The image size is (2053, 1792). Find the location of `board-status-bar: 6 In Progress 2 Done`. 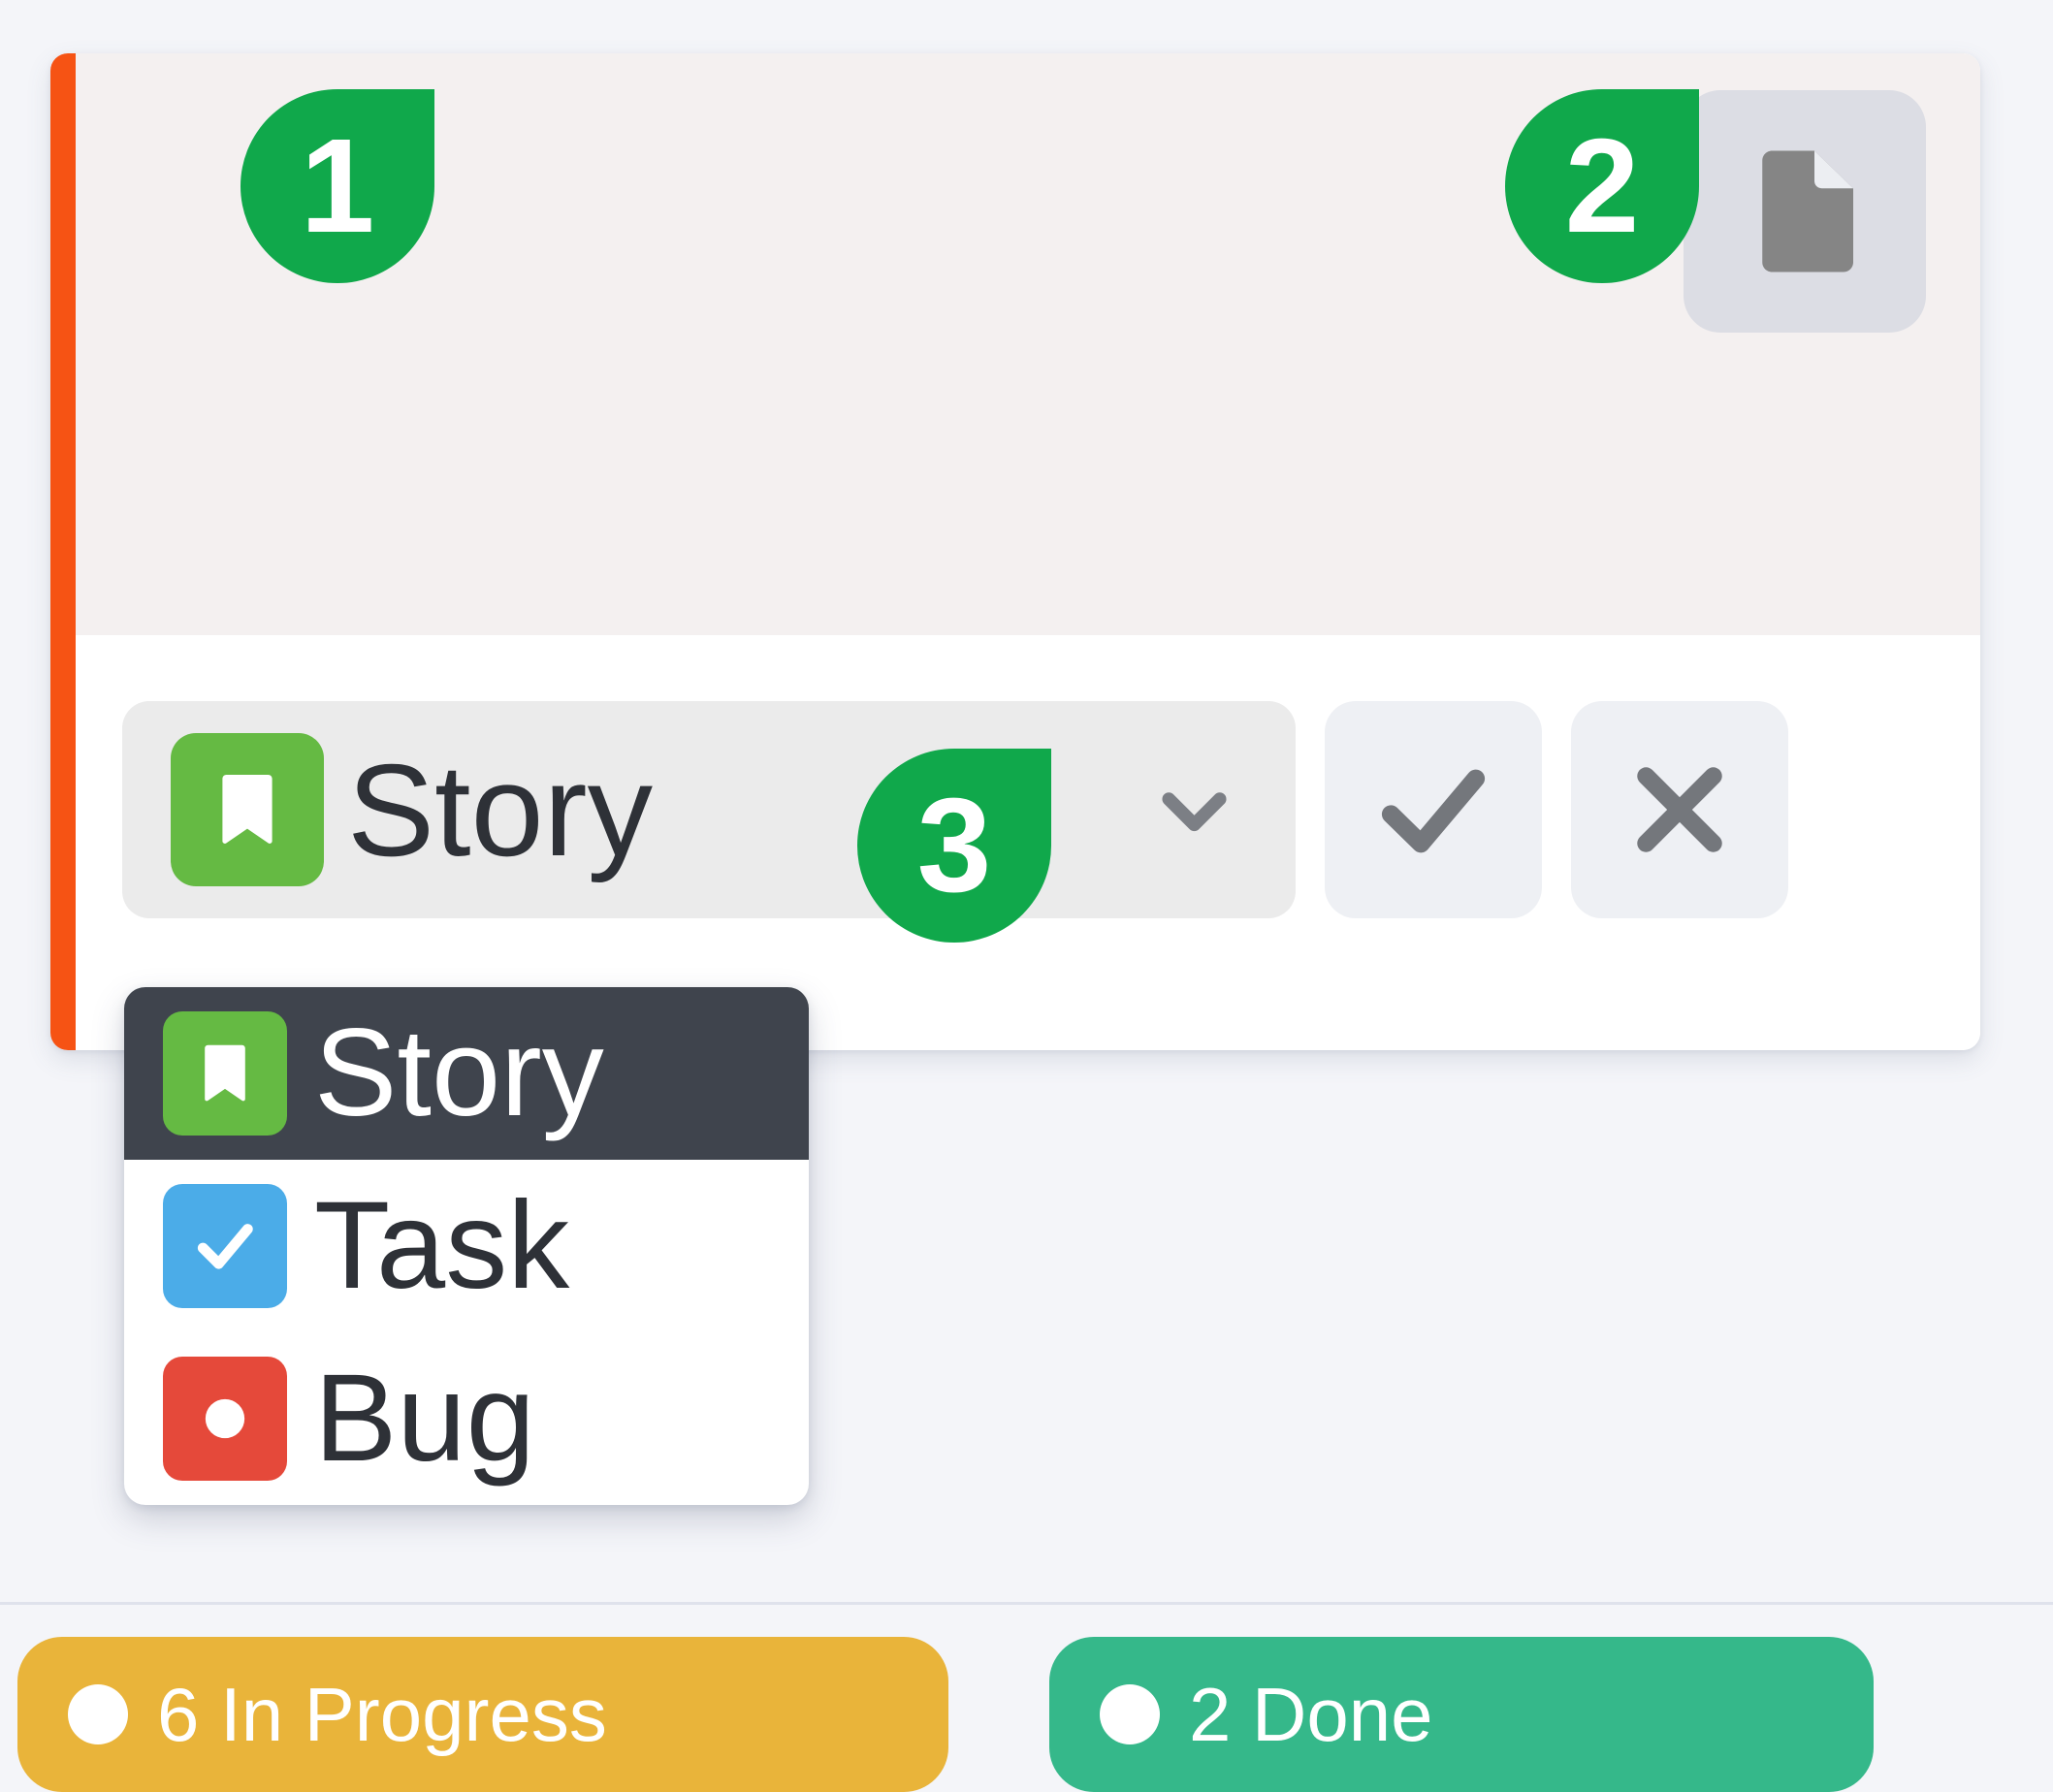

board-status-bar: 6 In Progress 2 Done is located at coordinates (1026, 1686).